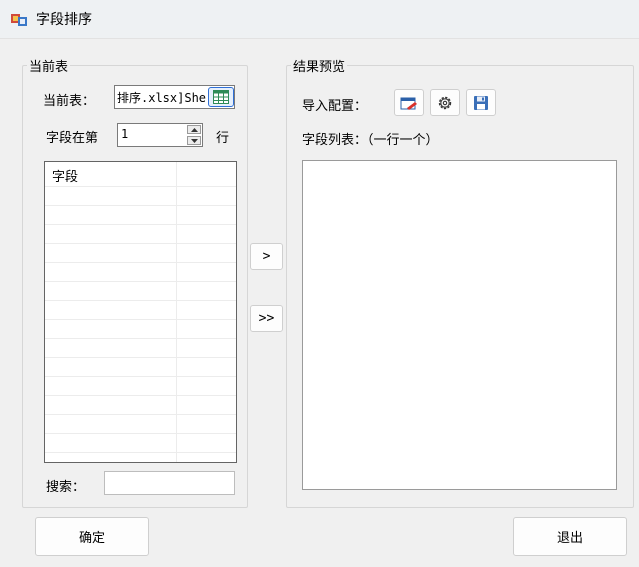 The width and height of the screenshot is (639, 567). I want to click on save-config-button, so click(481, 102).